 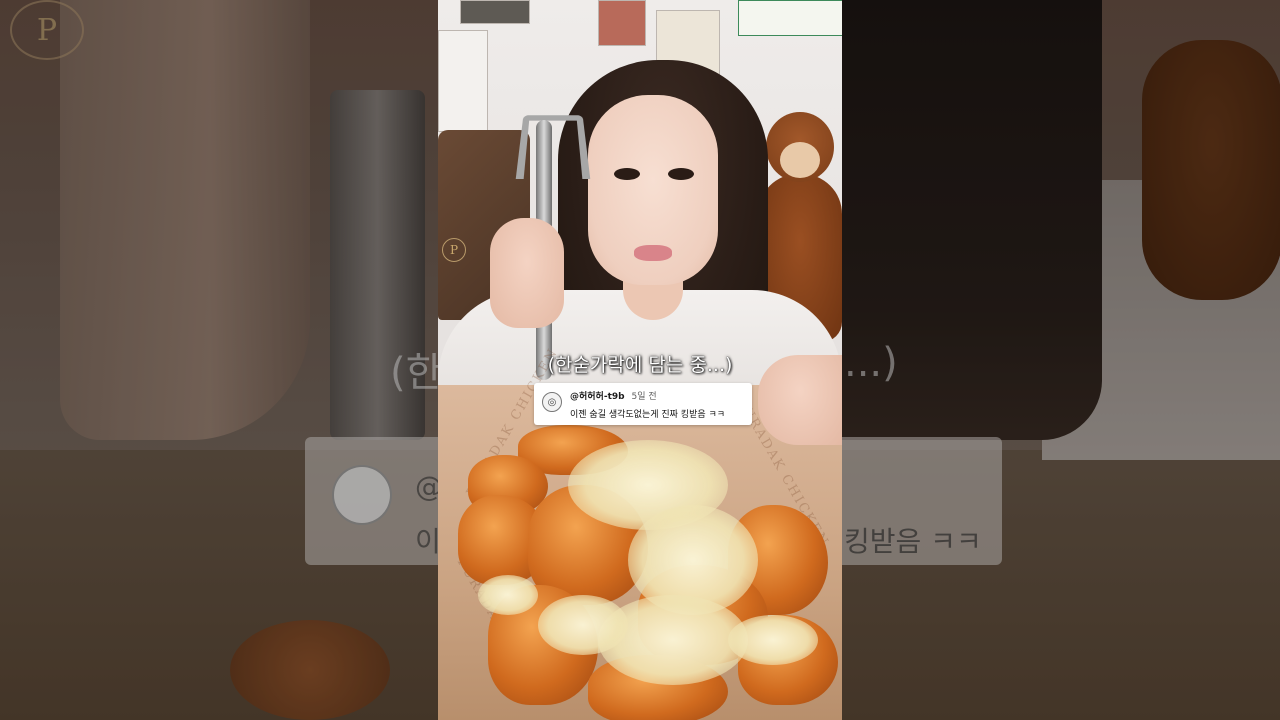 What do you see at coordinates (454, 250) in the screenshot?
I see `bag-logo: P` at bounding box center [454, 250].